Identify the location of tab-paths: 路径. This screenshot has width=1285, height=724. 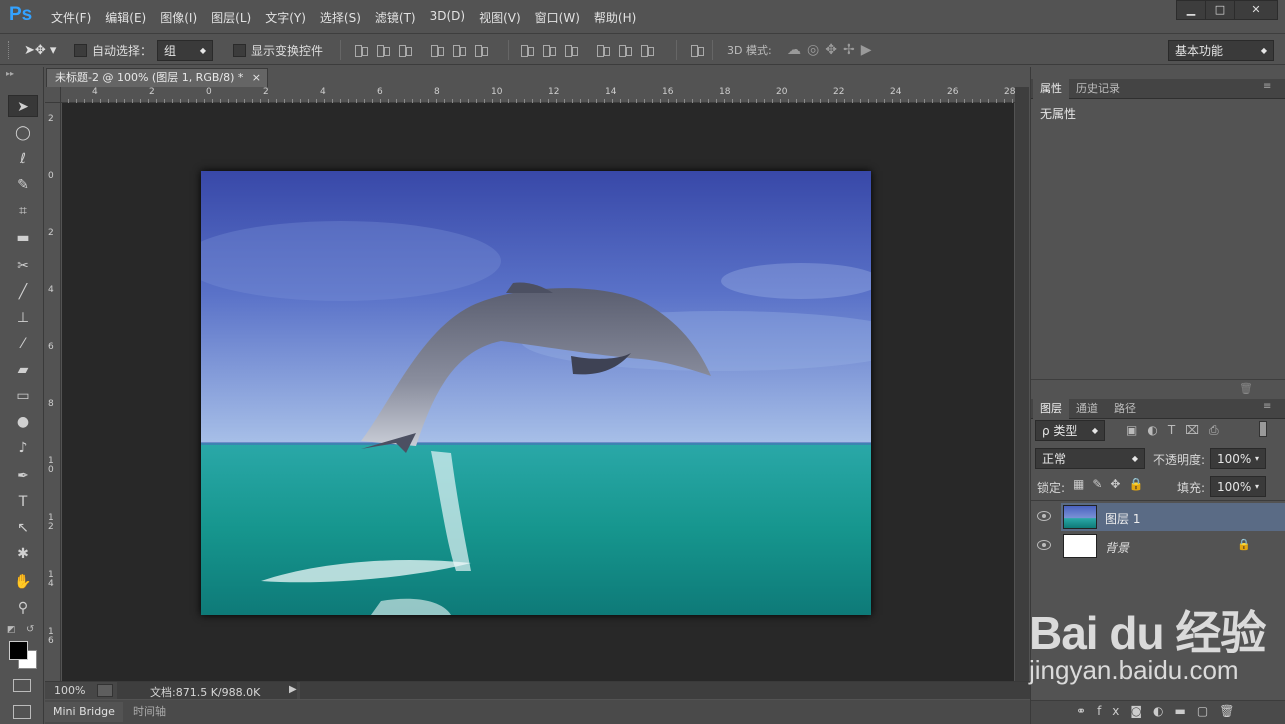
(1125, 409).